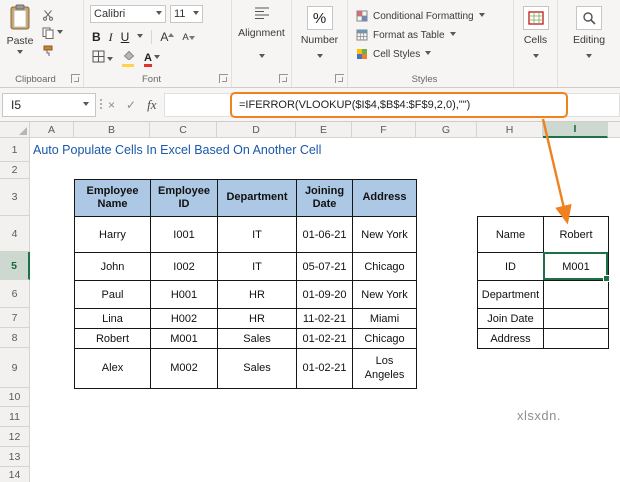 The width and height of the screenshot is (620, 482). Describe the element at coordinates (75, 78) in the screenshot. I see `clipboard-dialog-launcher` at that location.